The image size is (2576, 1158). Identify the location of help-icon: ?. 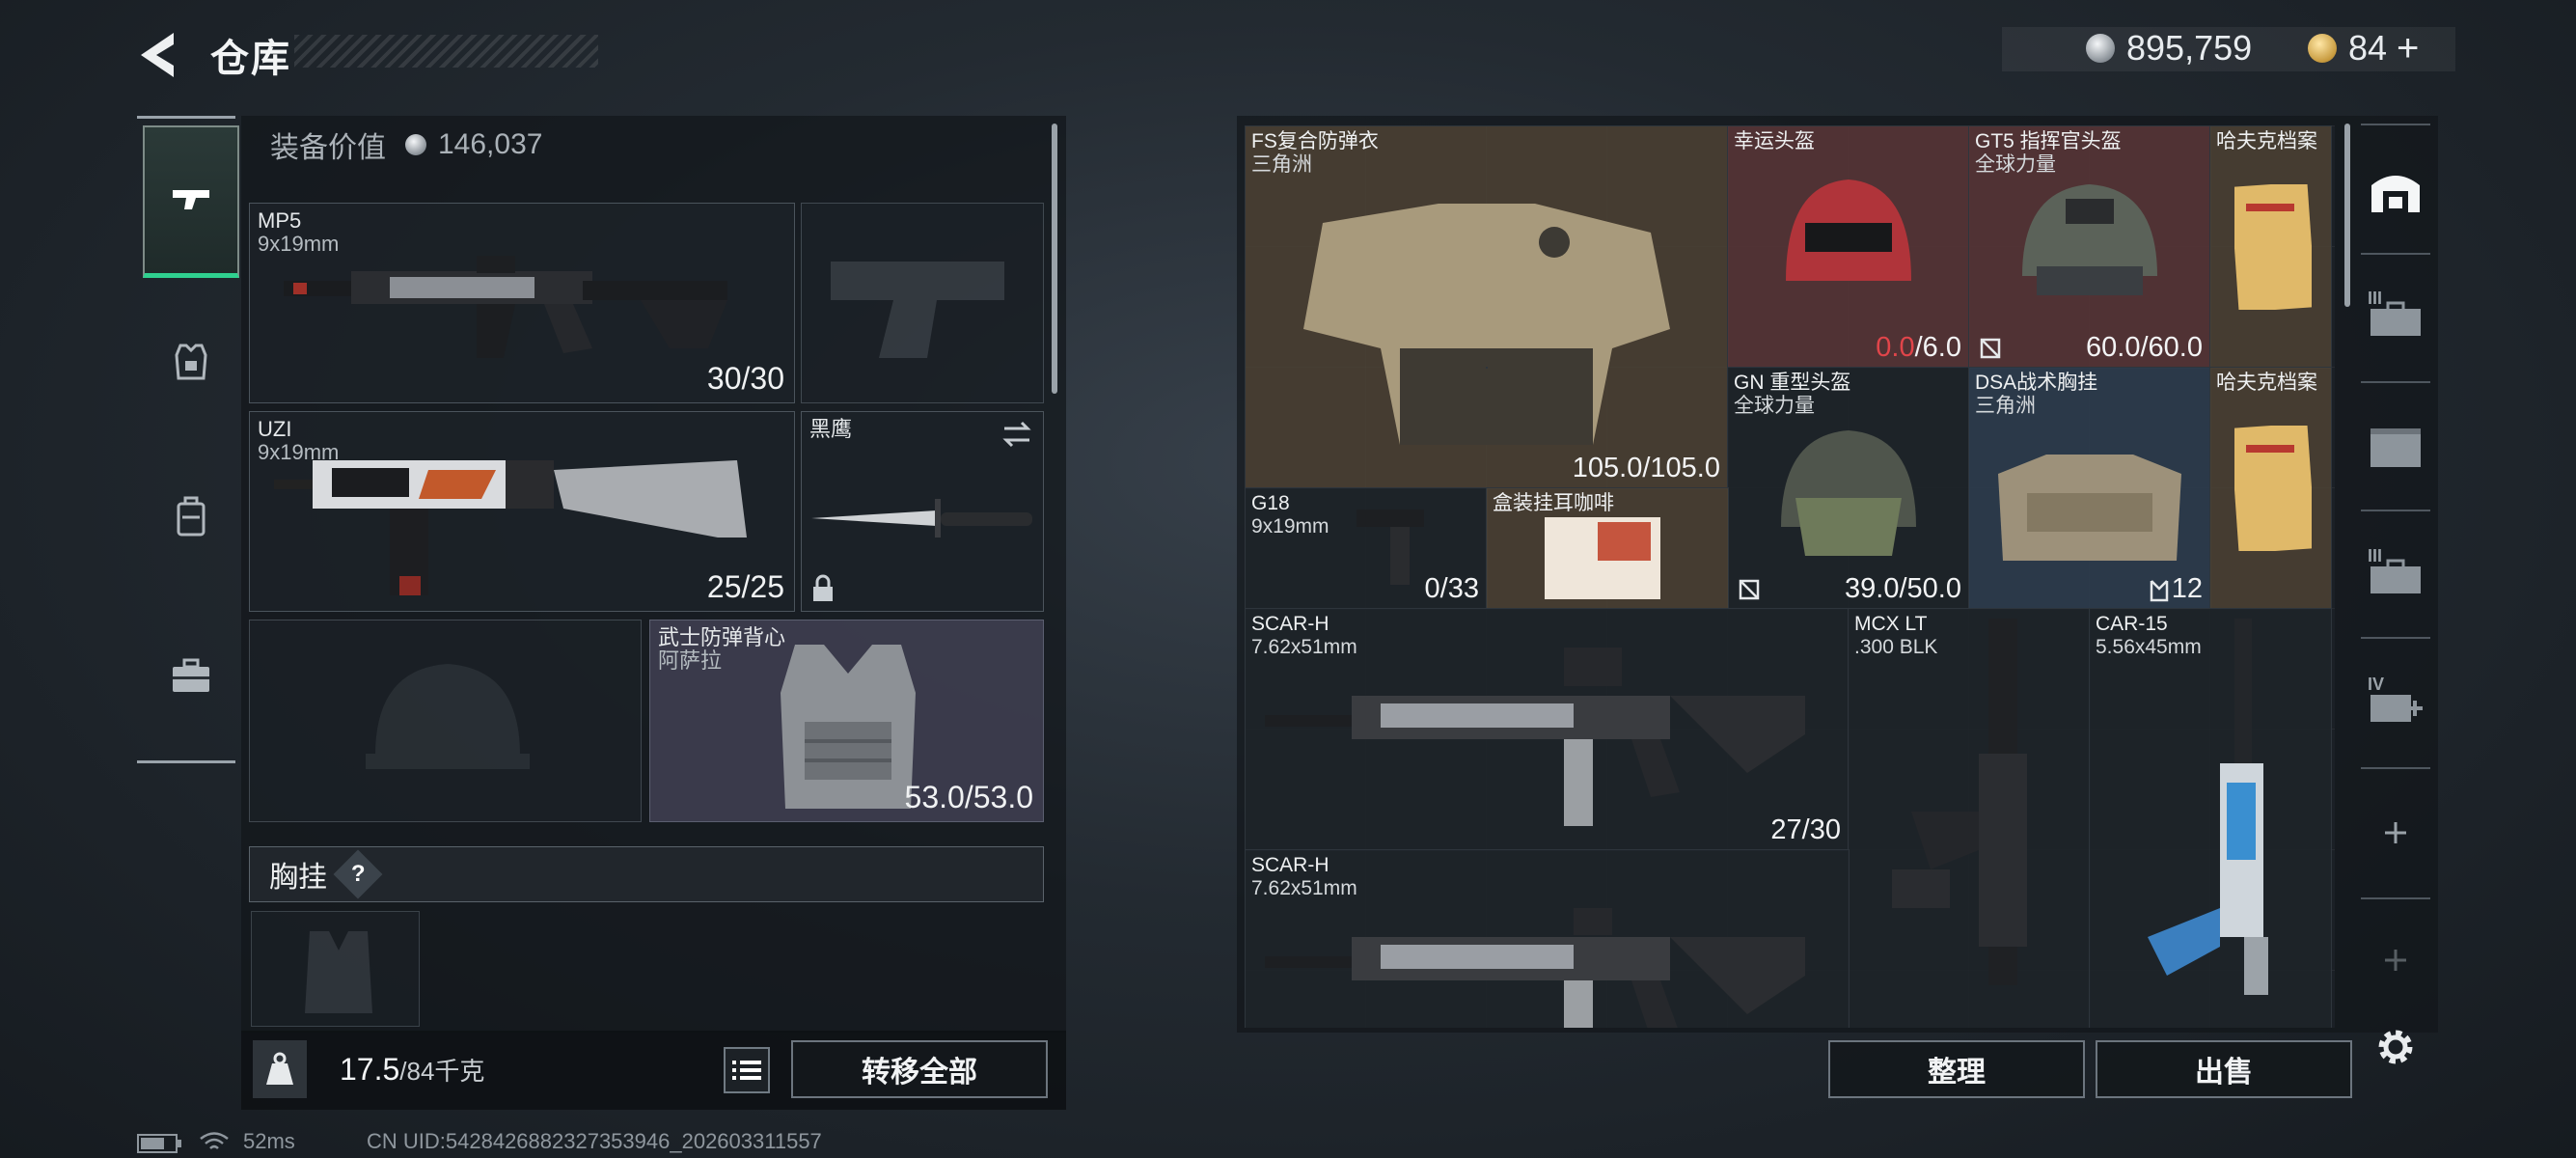
(358, 874).